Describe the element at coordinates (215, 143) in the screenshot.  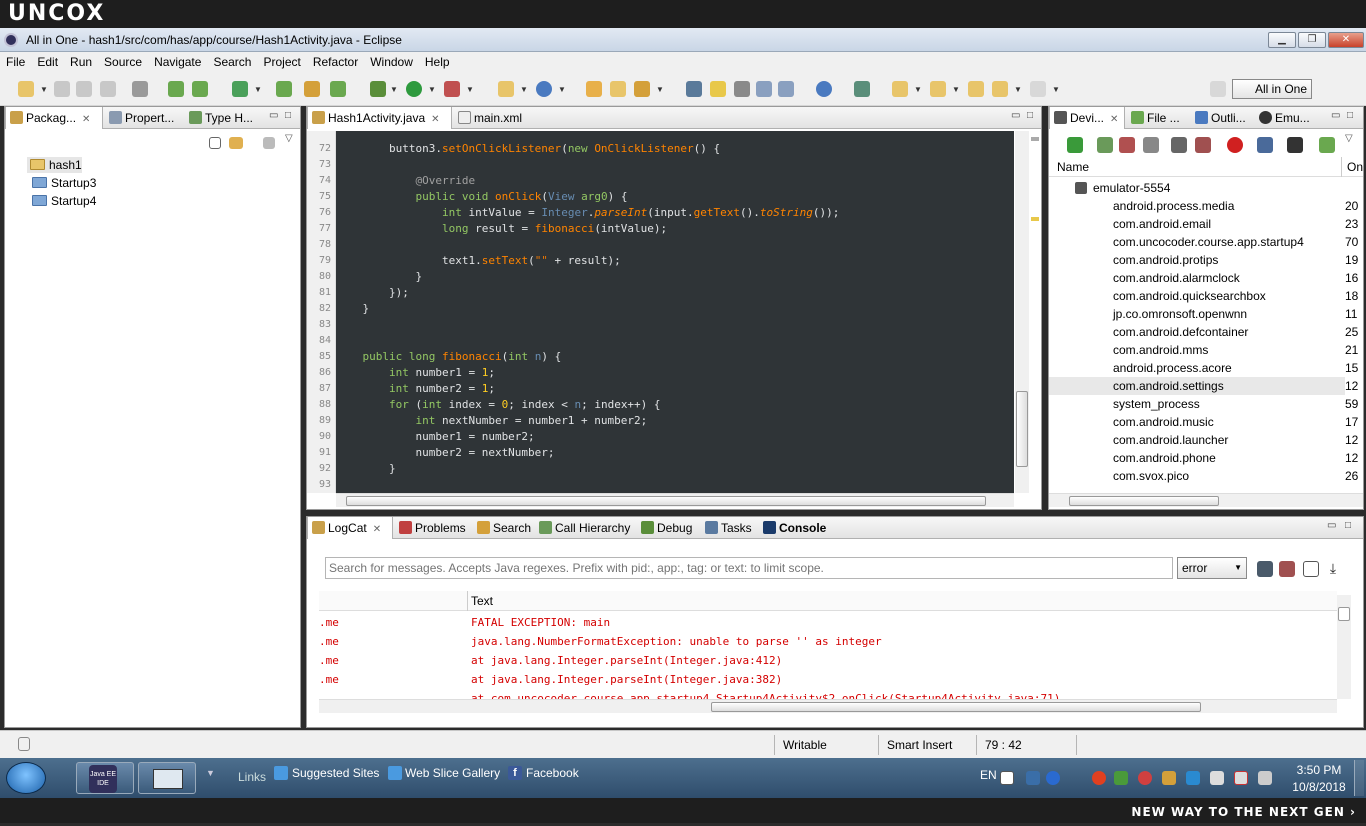
I see `collapse-all-icon` at that location.